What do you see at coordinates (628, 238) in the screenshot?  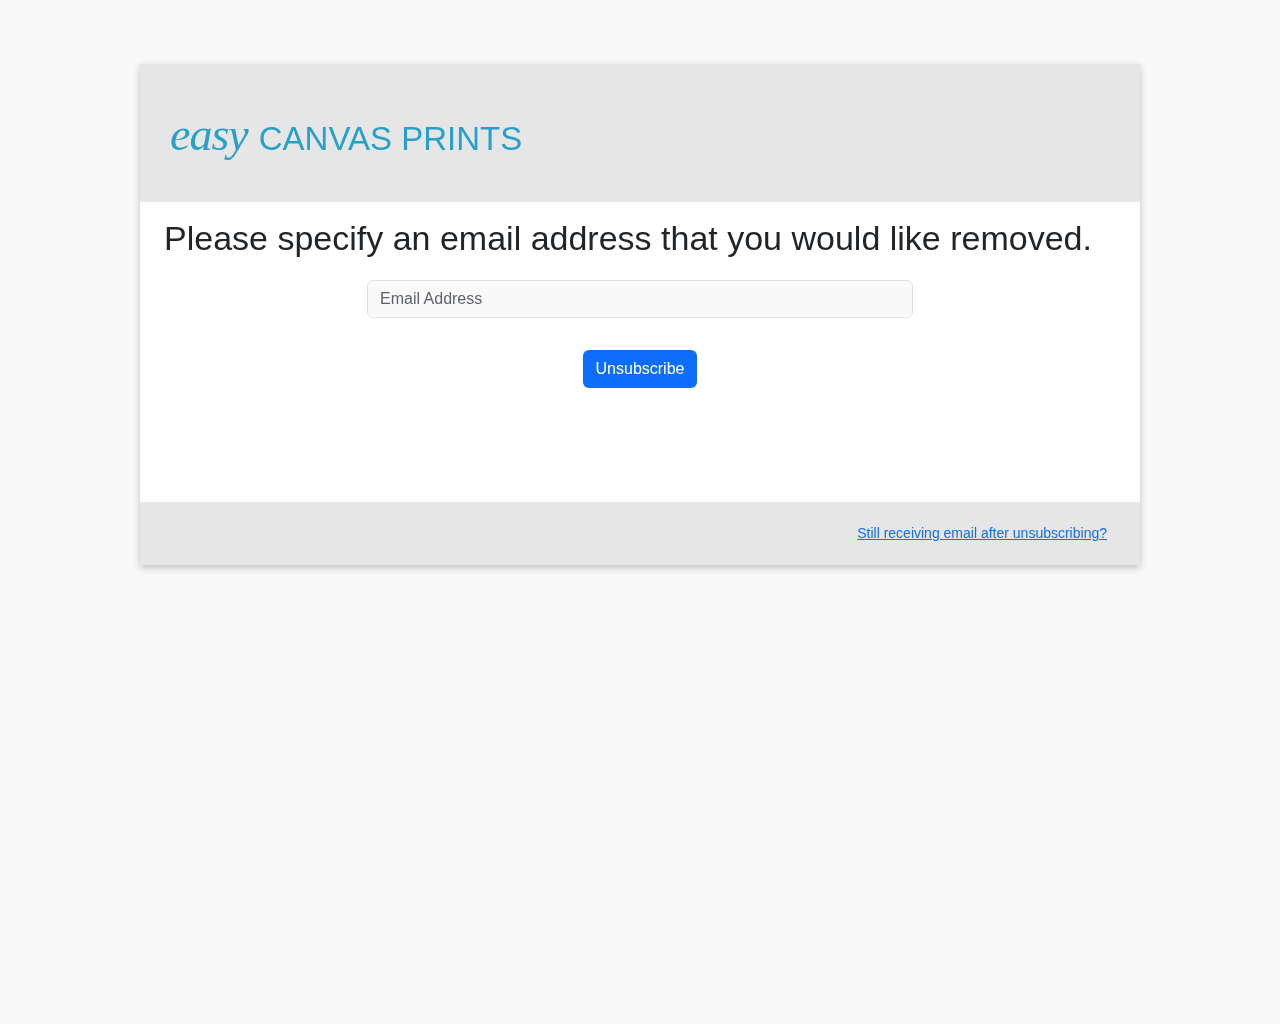 I see `page-heading: Please specify an email address that you would like removed.` at bounding box center [628, 238].